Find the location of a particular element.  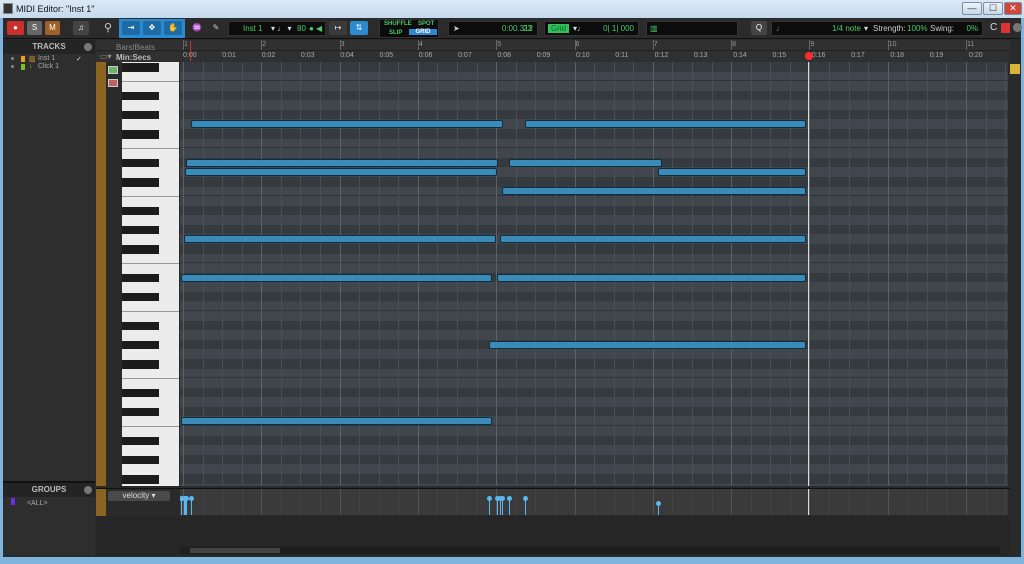

scrubber-tool-icon: ♒ is located at coordinates (197, 28).